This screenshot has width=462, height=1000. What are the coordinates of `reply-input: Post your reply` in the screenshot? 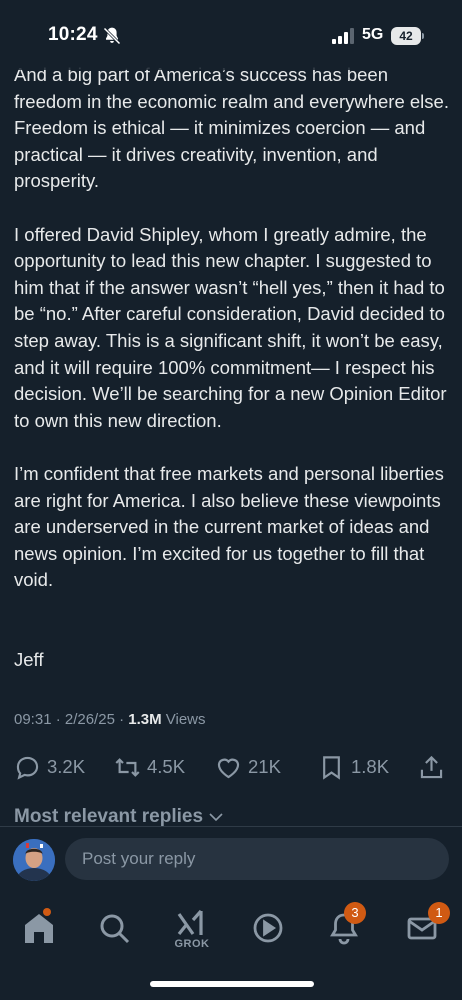 It's located at (257, 859).